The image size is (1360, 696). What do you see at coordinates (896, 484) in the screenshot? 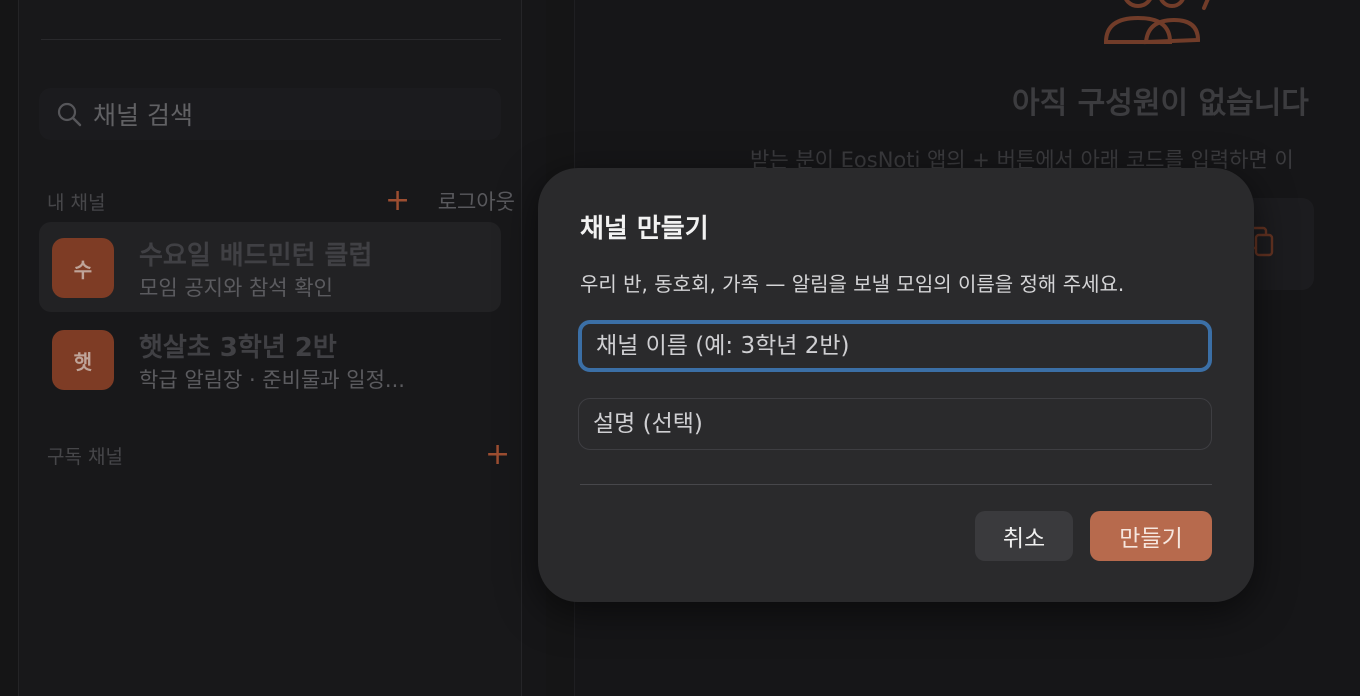
I see `dialog-divider` at bounding box center [896, 484].